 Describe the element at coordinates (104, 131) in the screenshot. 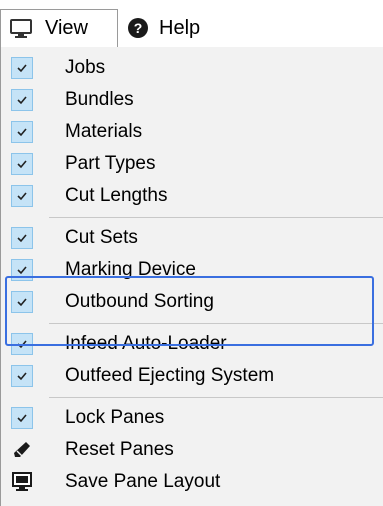

I see `menu-item-label: Materials` at that location.